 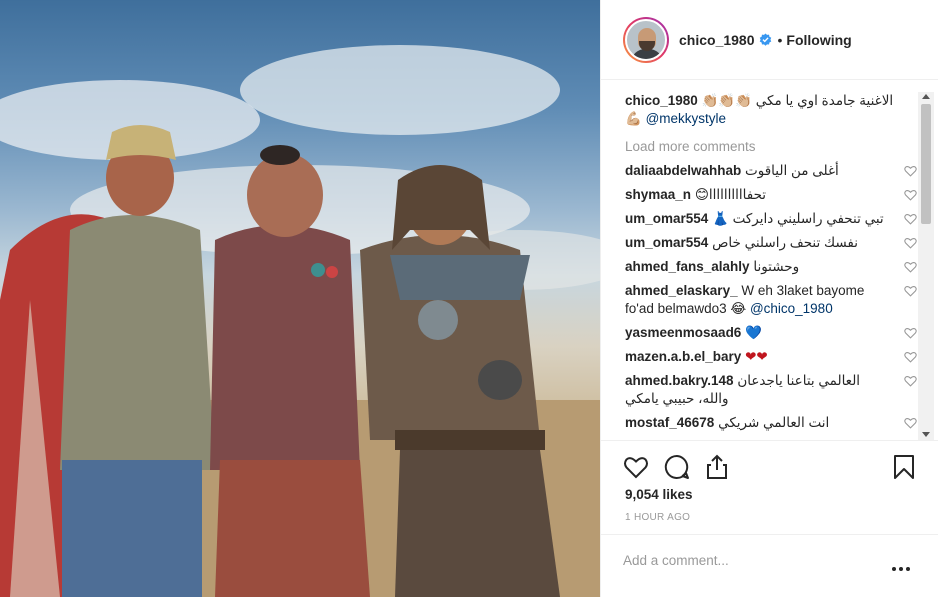 I want to click on scroll-up-icon, so click(x=926, y=96).